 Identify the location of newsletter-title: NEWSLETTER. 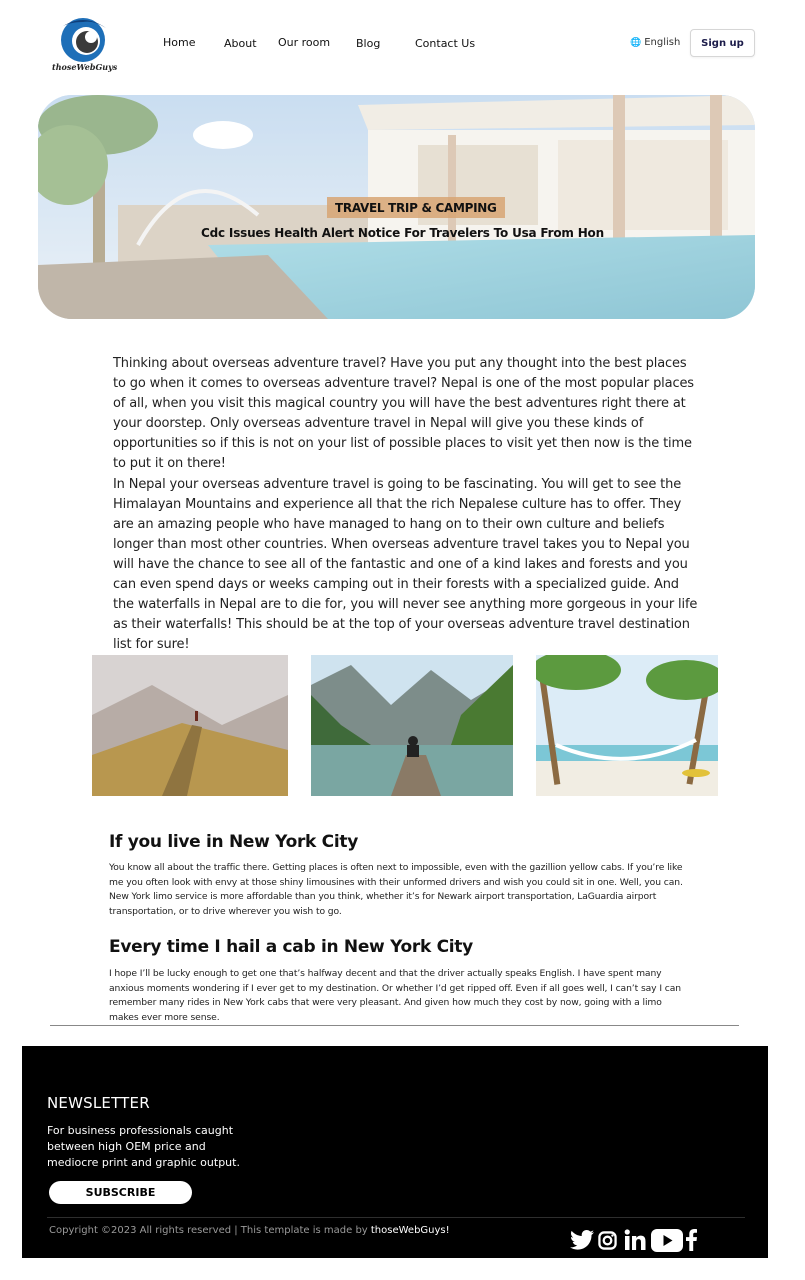
(98, 1103).